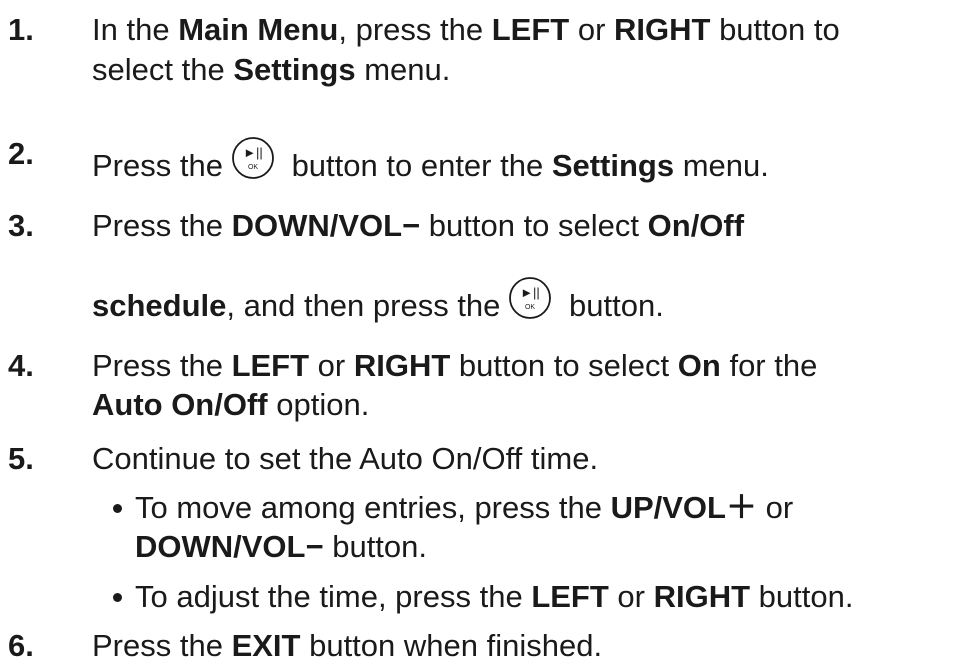  Describe the element at coordinates (21, 153) in the screenshot. I see `step-number-2: 2.` at that location.